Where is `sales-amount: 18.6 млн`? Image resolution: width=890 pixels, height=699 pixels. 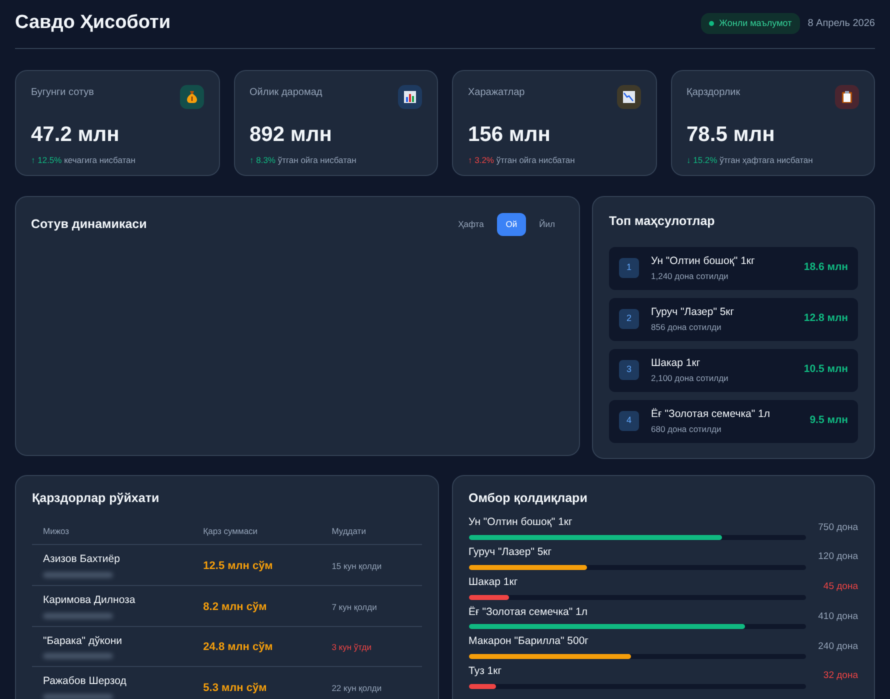
sales-amount: 18.6 млн is located at coordinates (826, 268).